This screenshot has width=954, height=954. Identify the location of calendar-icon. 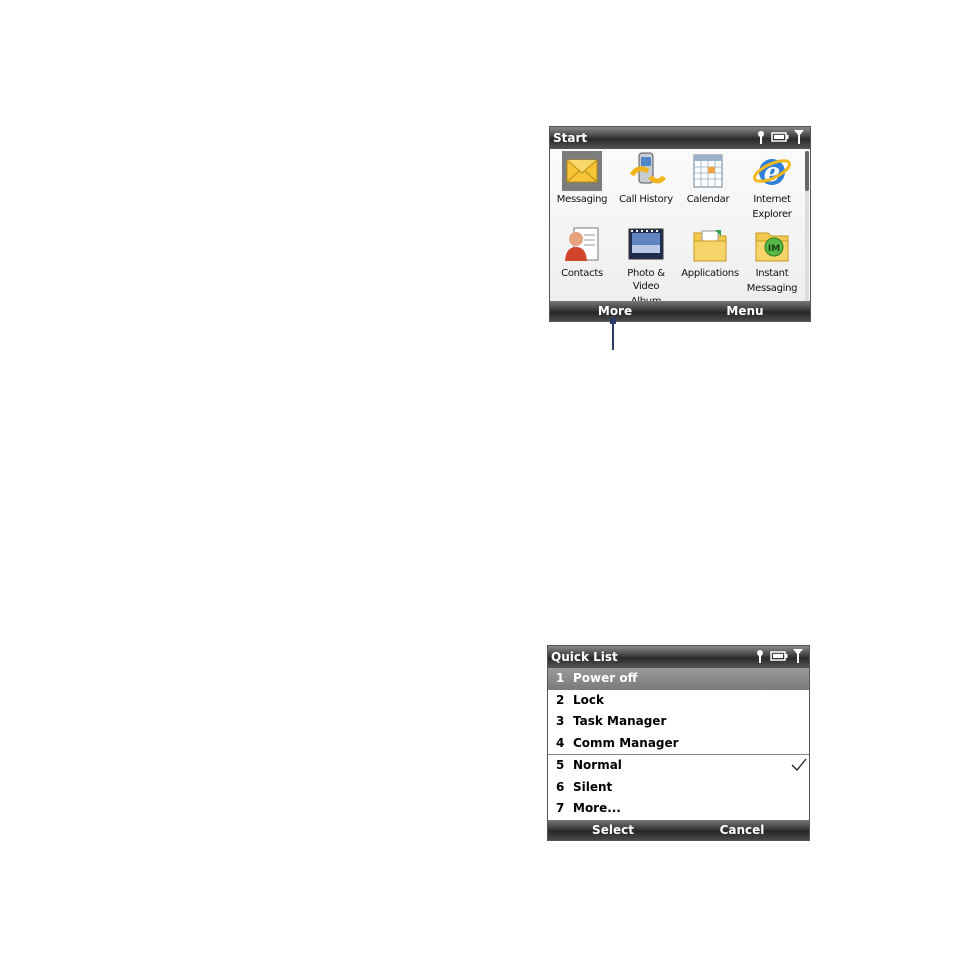
(708, 171).